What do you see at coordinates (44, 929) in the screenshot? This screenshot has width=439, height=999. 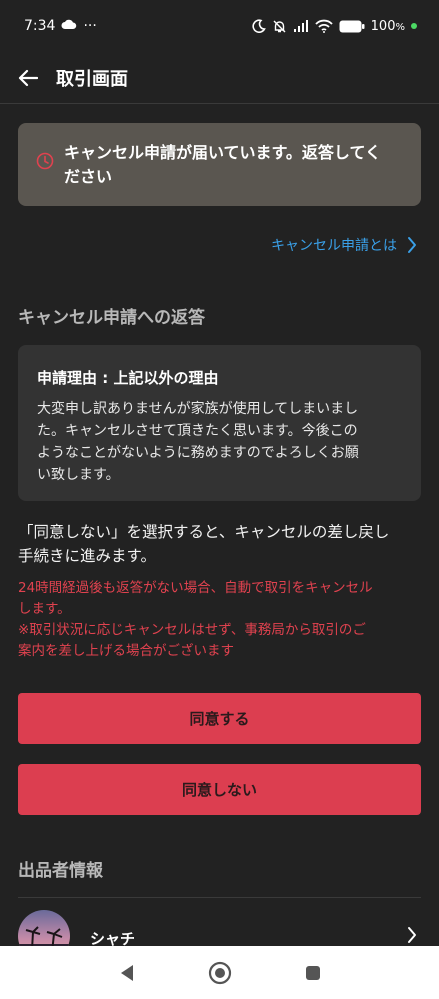 I see `avatar` at bounding box center [44, 929].